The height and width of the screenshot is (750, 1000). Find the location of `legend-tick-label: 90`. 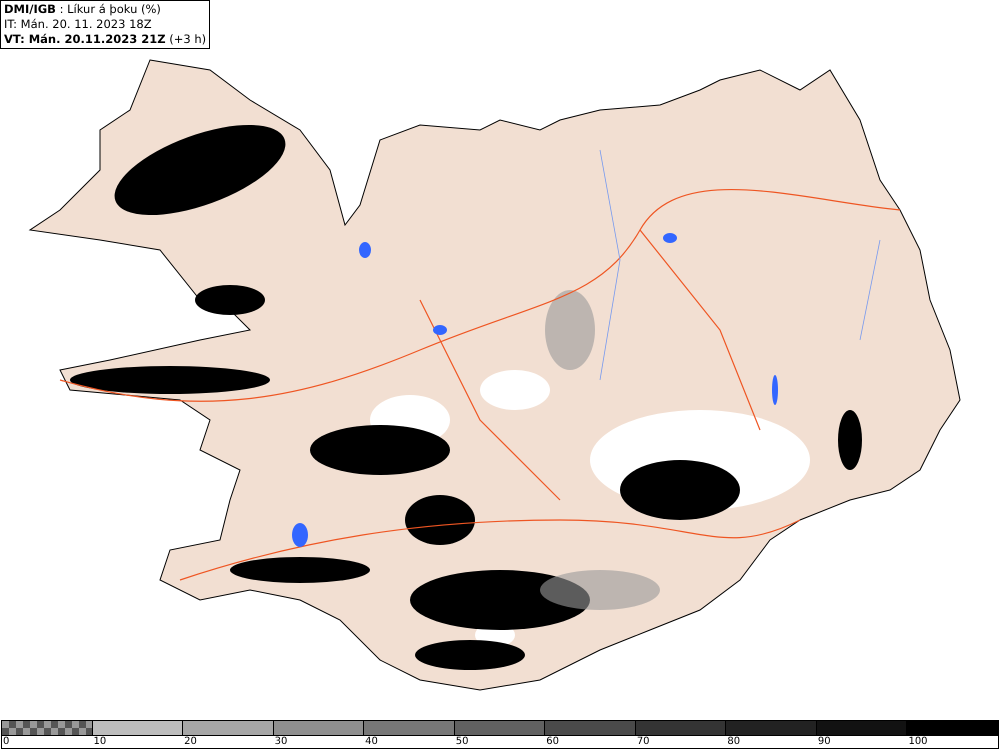

legend-tick-label: 90 is located at coordinates (823, 742).